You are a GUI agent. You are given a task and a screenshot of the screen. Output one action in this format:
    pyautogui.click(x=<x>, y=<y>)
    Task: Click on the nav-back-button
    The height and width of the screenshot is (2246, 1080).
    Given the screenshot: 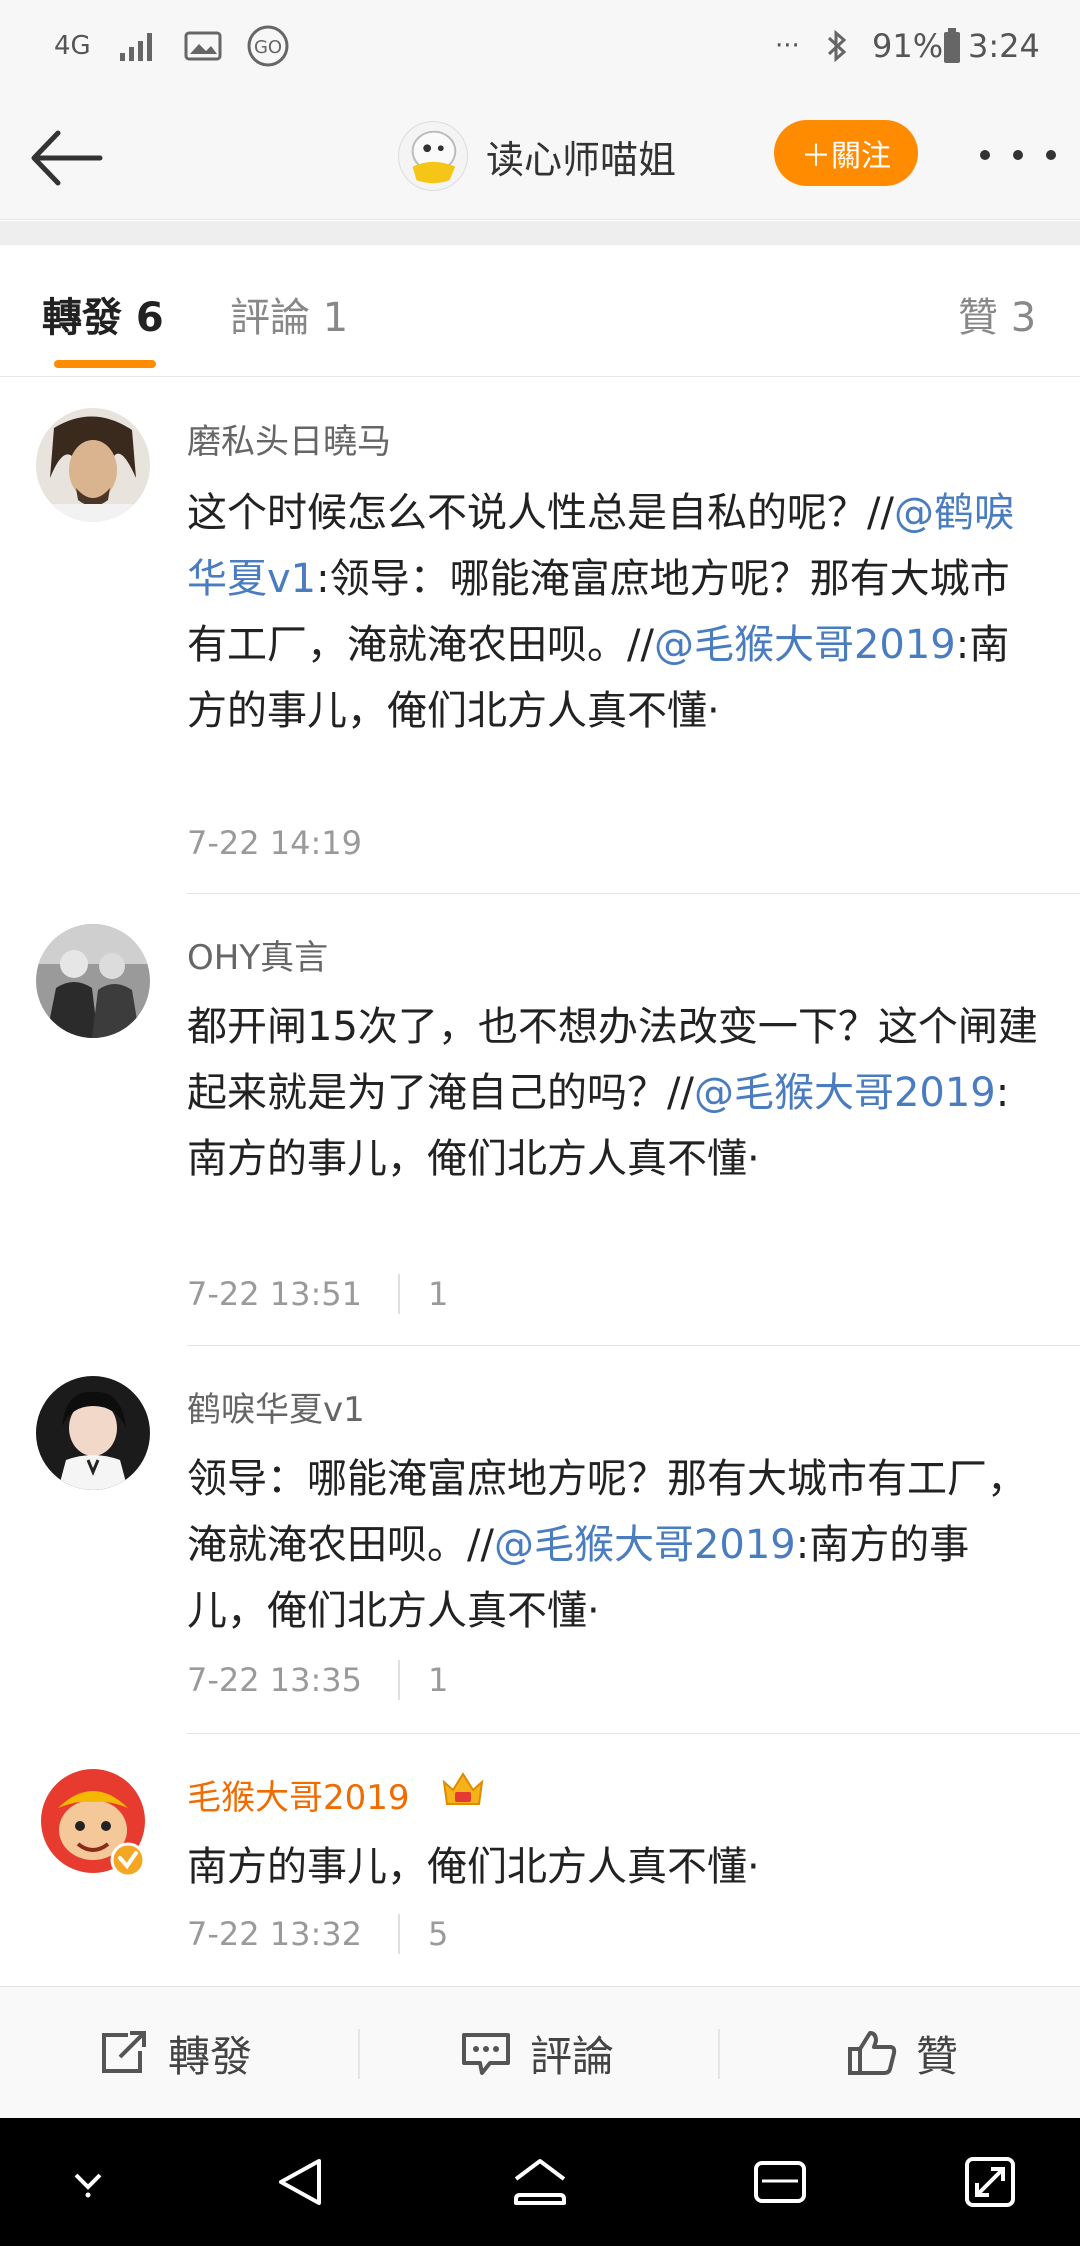 What is the action you would take?
    pyautogui.click(x=300, y=2182)
    